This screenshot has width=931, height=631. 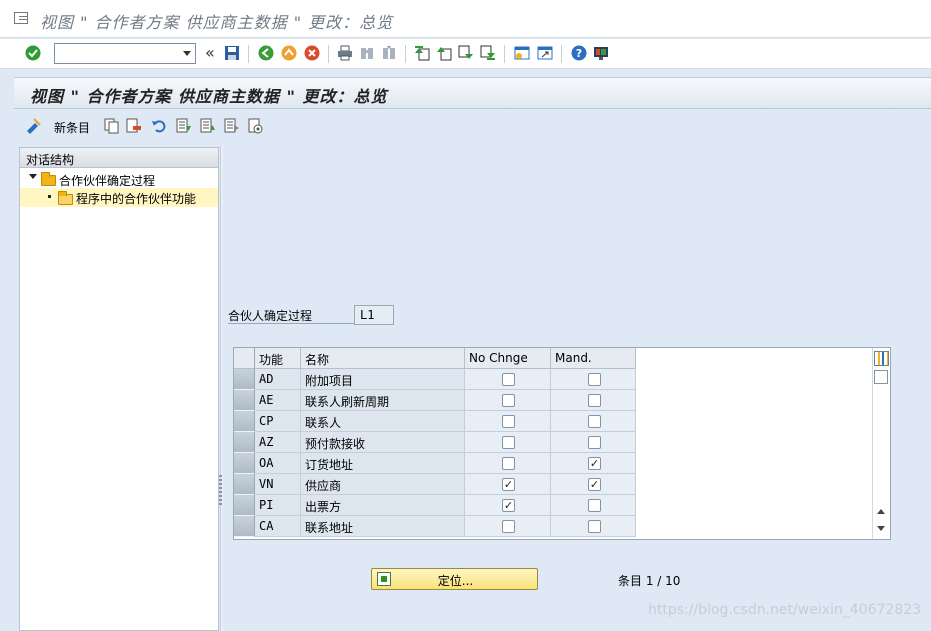 I want to click on scrollbar-thumb, so click(x=881, y=377).